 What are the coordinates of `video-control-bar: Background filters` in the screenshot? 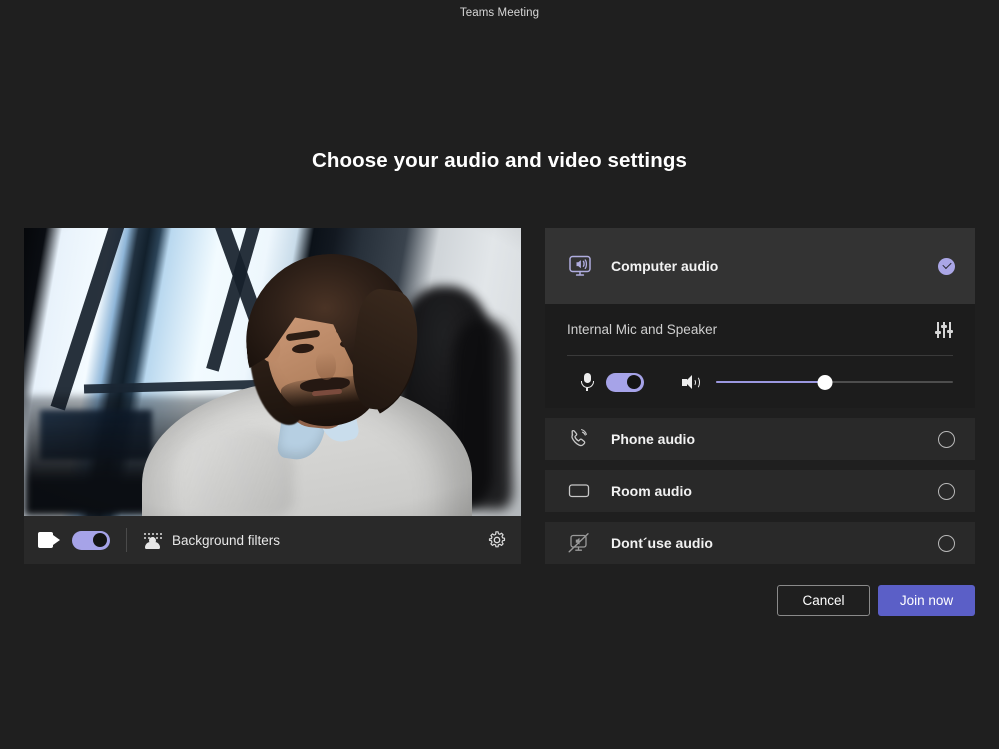 It's located at (272, 540).